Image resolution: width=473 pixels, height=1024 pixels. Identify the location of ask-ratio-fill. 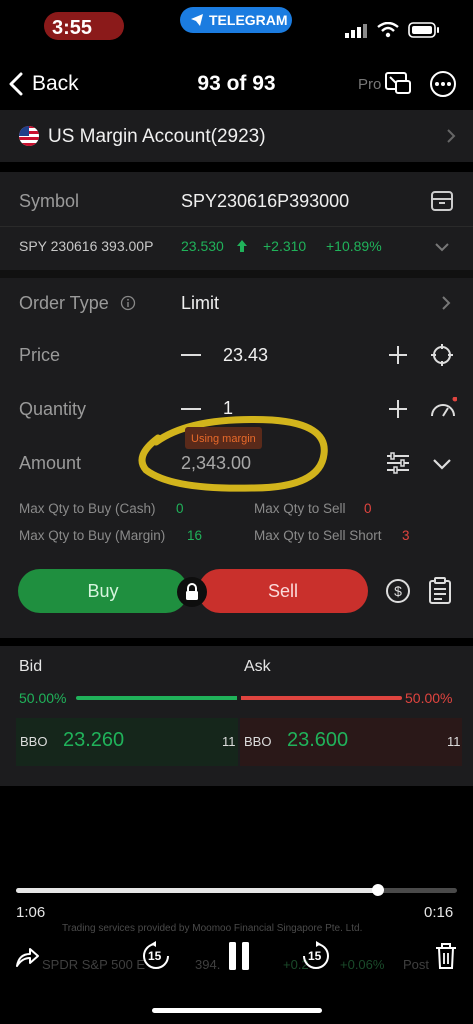
(321, 698).